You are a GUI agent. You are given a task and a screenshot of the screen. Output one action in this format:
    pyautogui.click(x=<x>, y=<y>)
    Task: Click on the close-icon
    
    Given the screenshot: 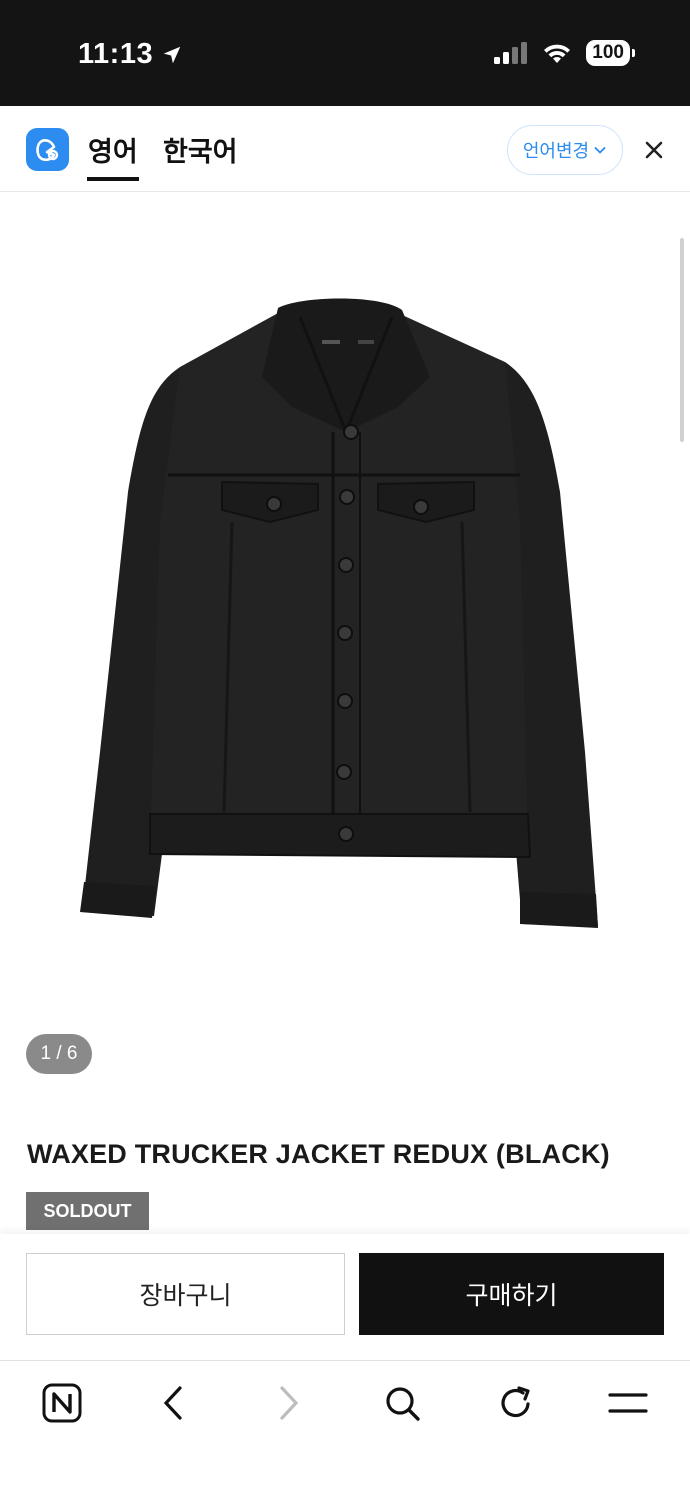 What is the action you would take?
    pyautogui.click(x=654, y=150)
    